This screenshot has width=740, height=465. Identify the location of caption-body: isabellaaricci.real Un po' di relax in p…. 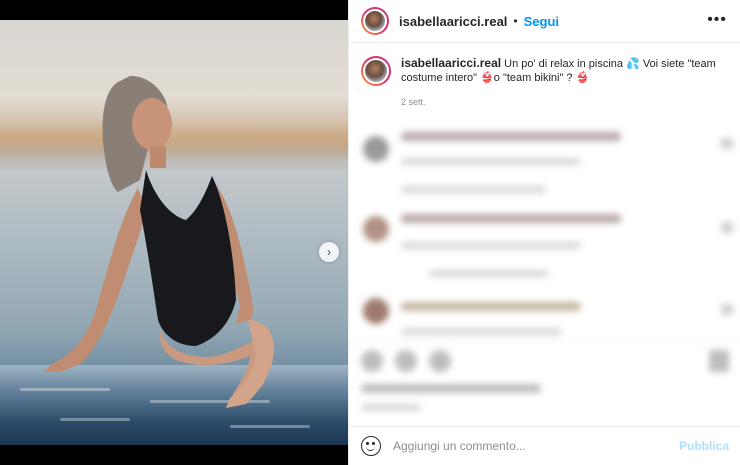
(566, 82).